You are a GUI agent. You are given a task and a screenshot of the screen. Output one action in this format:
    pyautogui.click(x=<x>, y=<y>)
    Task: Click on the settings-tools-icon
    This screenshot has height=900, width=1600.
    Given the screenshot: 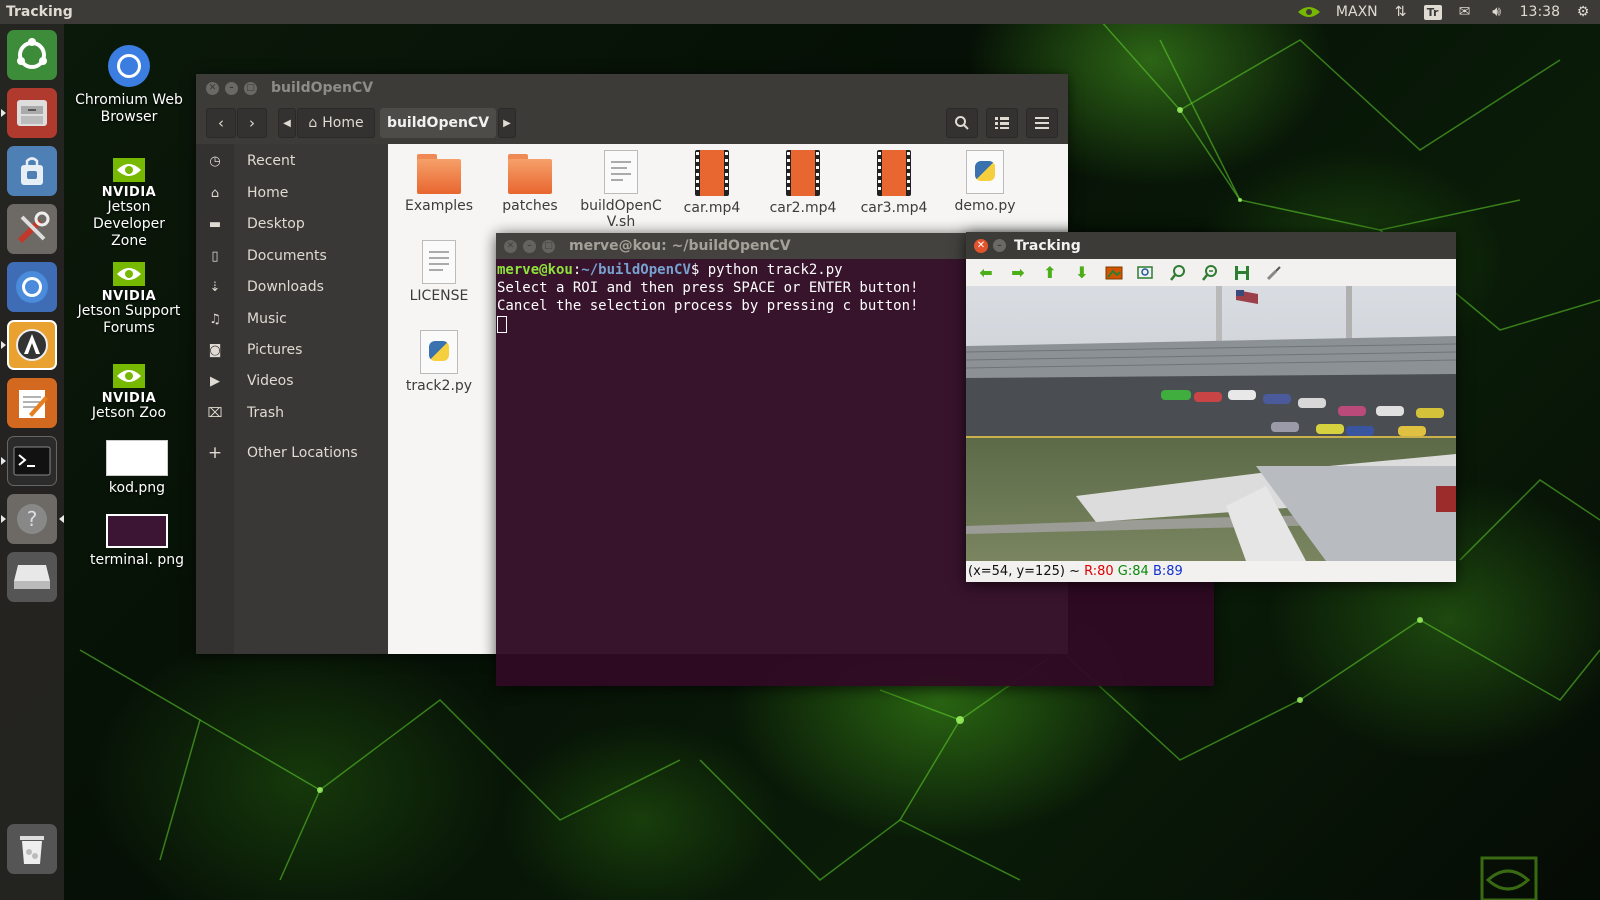 What is the action you would take?
    pyautogui.click(x=33, y=227)
    